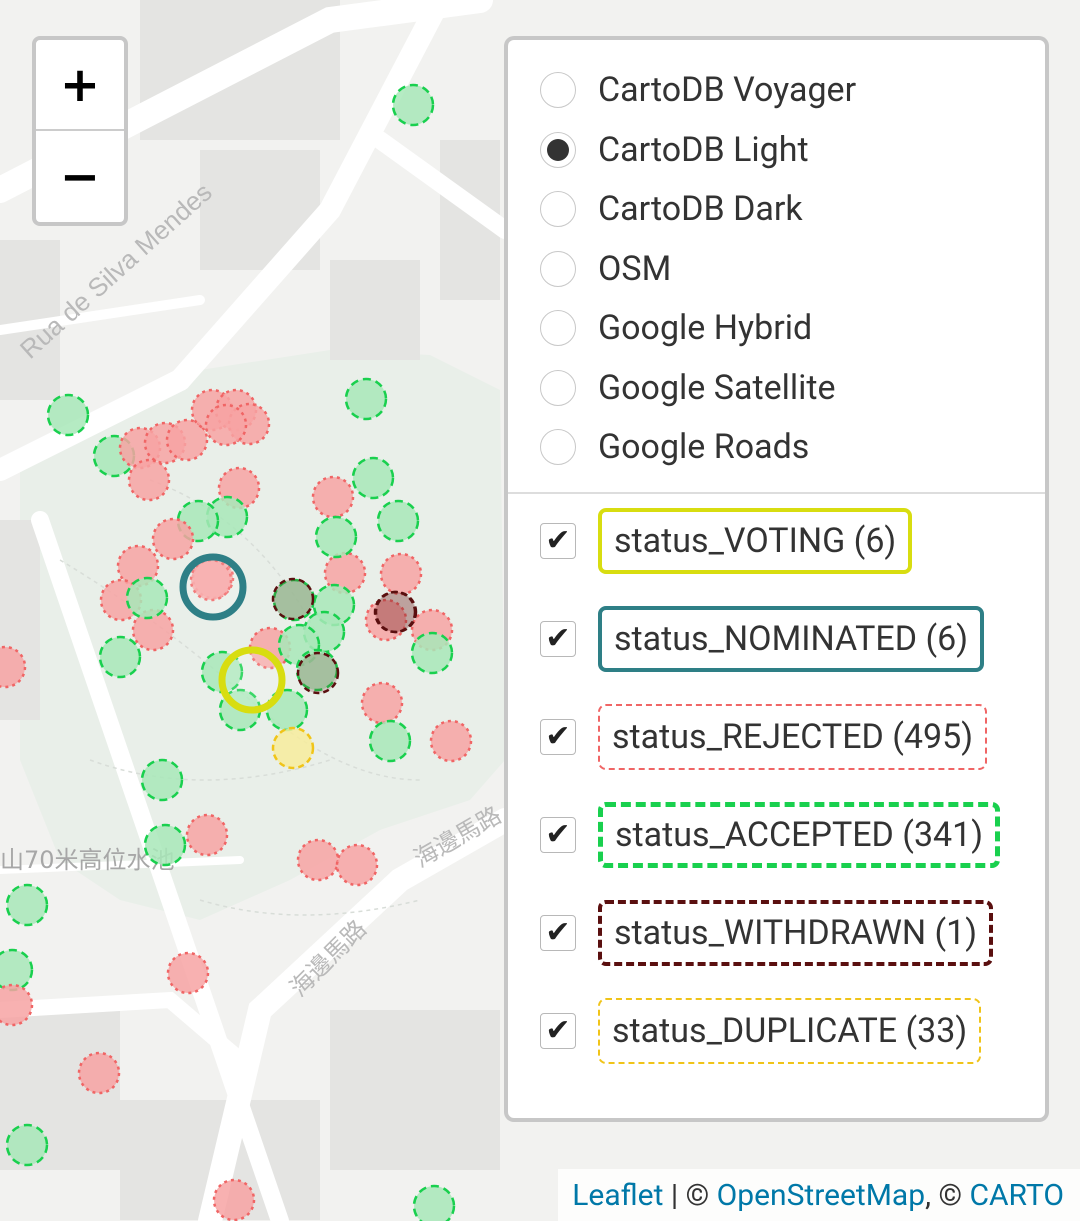  Describe the element at coordinates (717, 388) in the screenshot. I see `base-layer-label: Google Satellite` at that location.